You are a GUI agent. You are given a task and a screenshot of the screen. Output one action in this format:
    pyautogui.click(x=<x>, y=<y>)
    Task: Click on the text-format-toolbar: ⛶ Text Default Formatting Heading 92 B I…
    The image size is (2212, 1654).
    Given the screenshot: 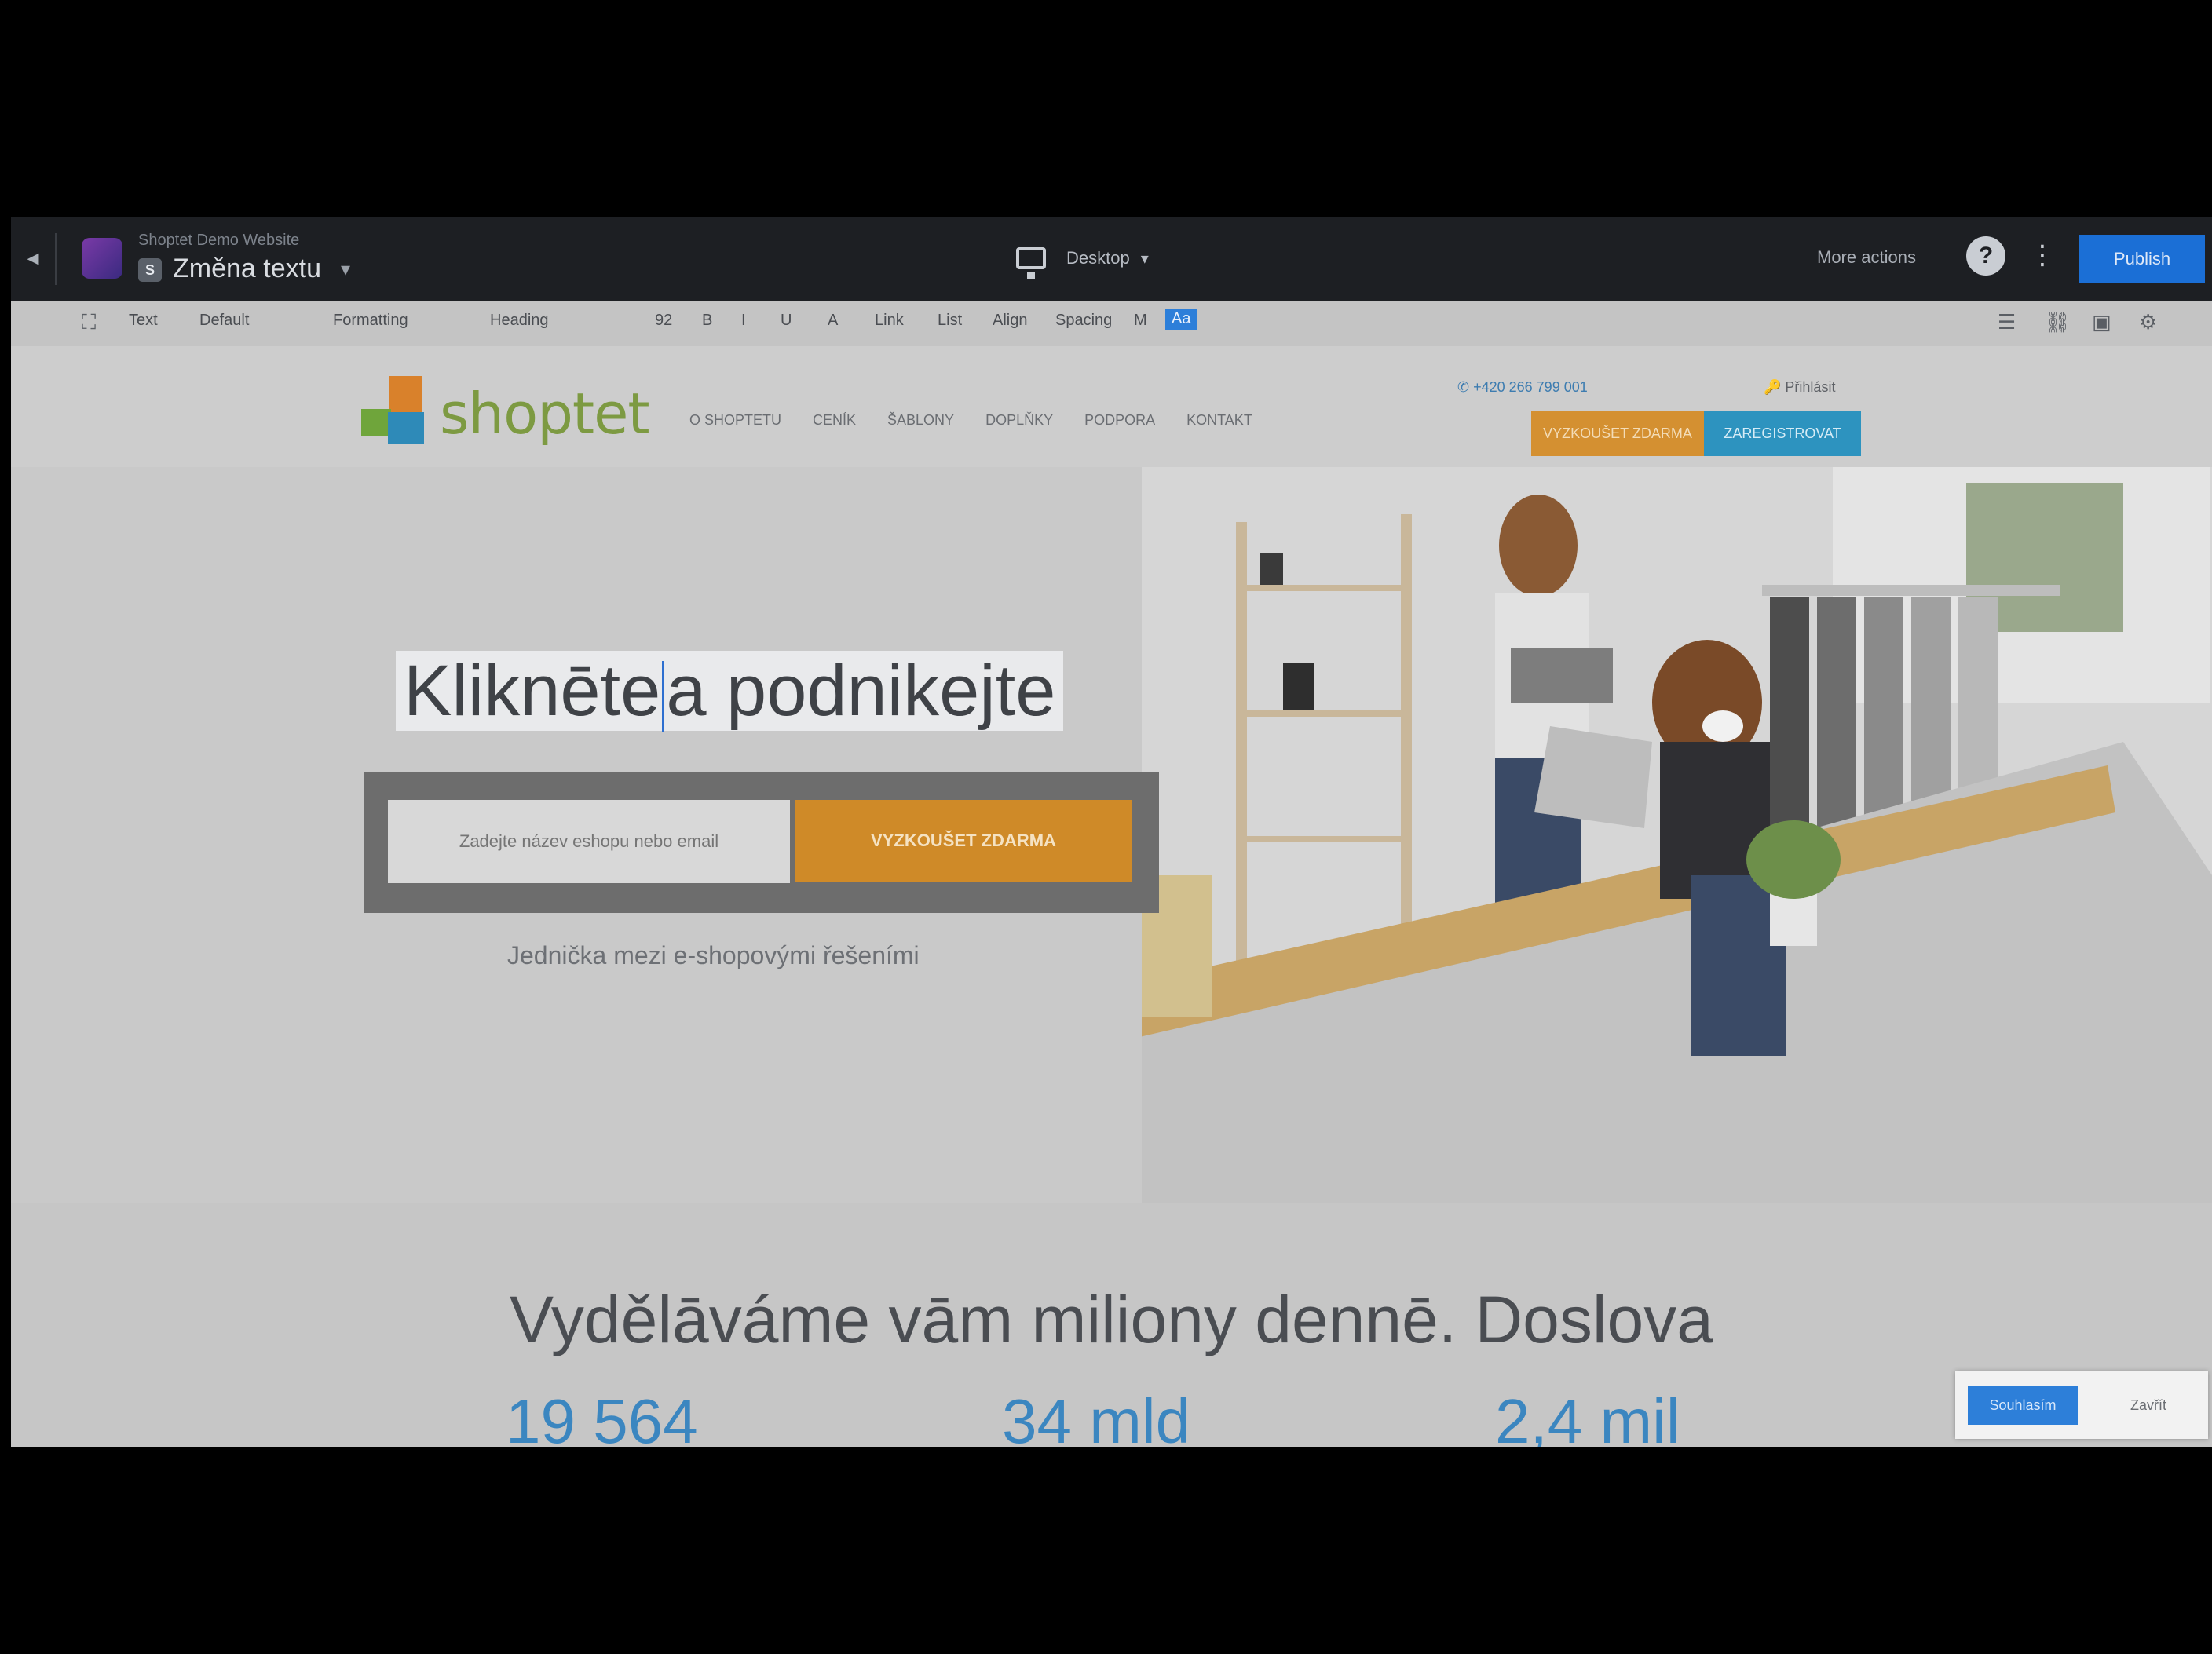 What is the action you would take?
    pyautogui.click(x=1111, y=324)
    